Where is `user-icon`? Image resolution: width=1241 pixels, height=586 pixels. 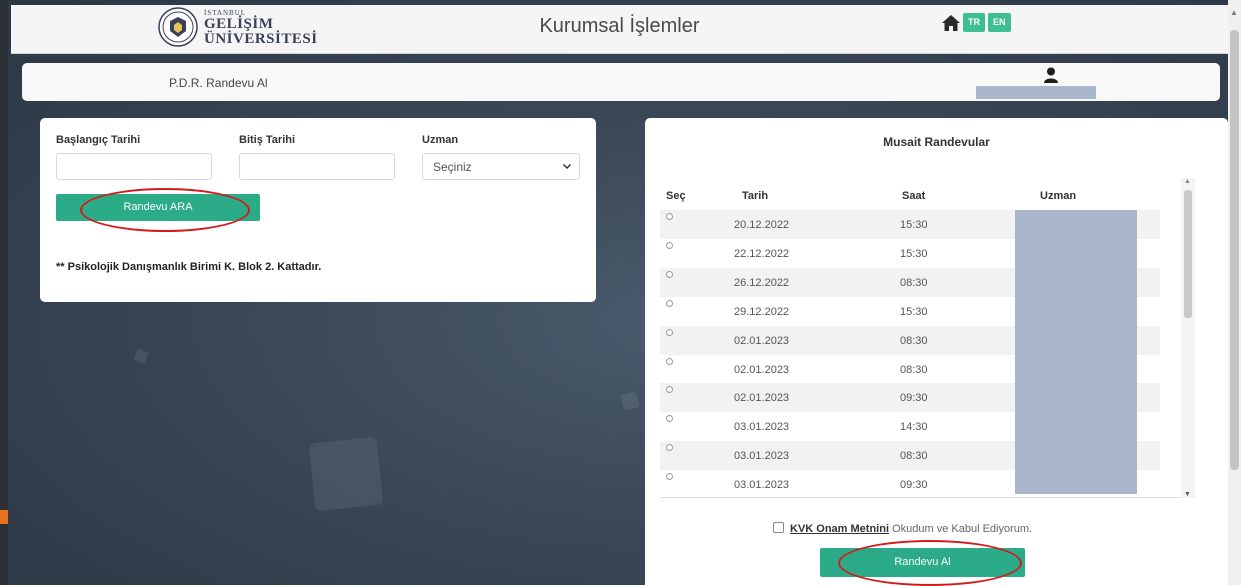
user-icon is located at coordinates (1051, 75).